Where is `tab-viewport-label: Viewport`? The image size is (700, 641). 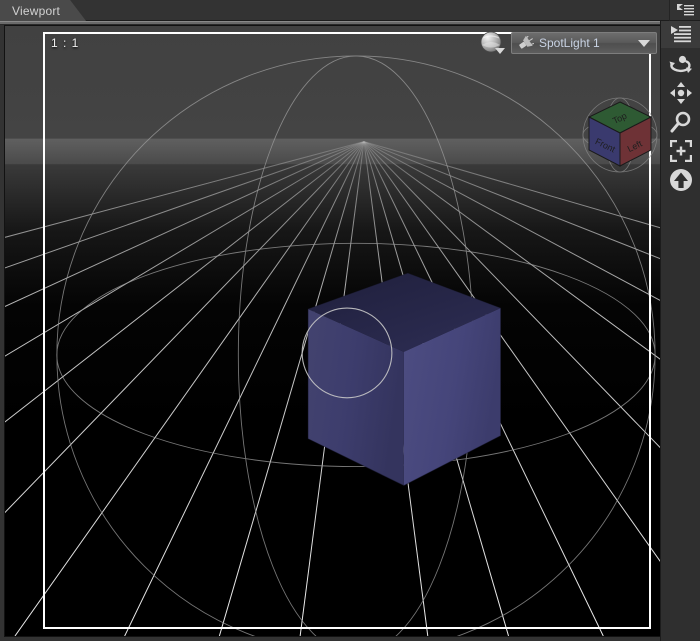
tab-viewport-label: Viewport is located at coordinates (36, 10).